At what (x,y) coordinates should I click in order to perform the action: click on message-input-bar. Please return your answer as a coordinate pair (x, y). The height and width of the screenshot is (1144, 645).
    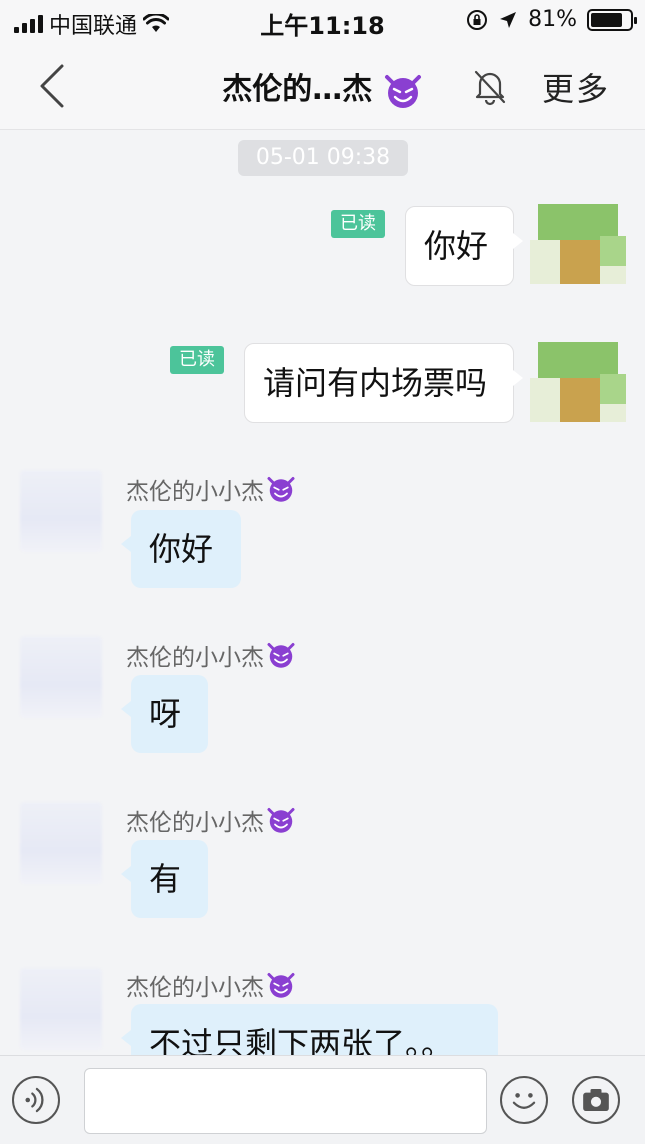
    Looking at the image, I should click on (322, 1099).